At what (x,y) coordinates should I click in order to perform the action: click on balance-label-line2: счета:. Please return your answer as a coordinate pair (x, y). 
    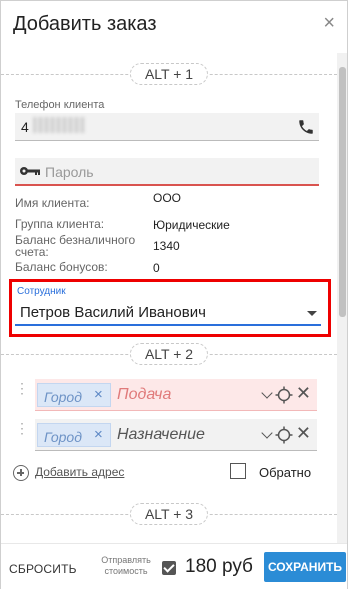
    Looking at the image, I should click on (32, 252).